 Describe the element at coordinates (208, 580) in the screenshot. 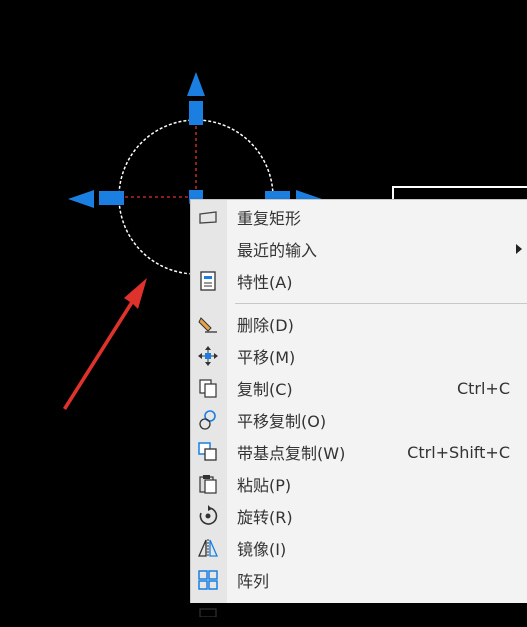

I see `array-icon` at that location.